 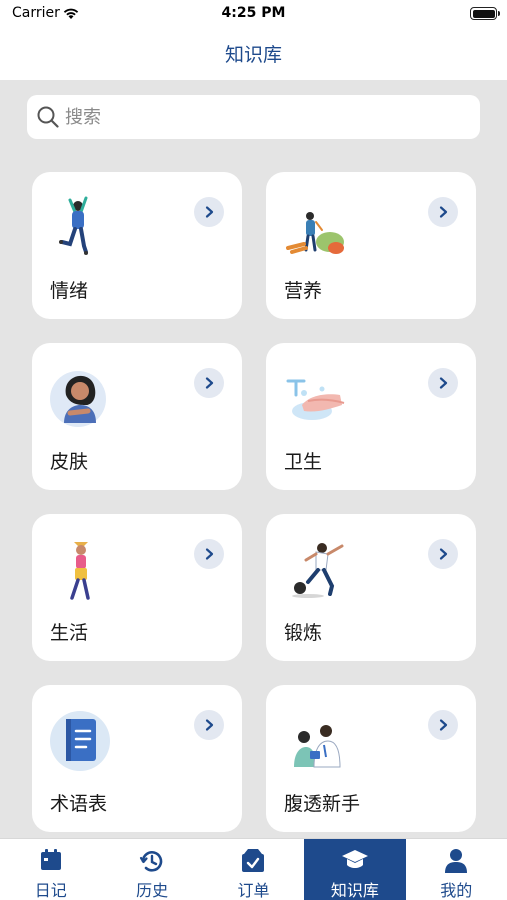 I want to click on tab-label: 历史, so click(x=152, y=890).